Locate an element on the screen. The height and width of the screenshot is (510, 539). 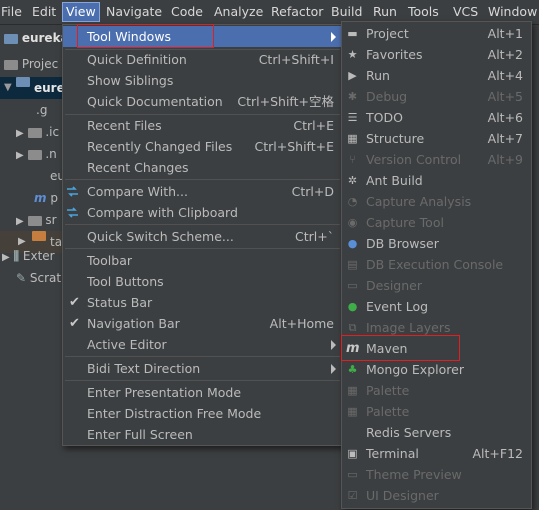
tree-item: ▶ .n is located at coordinates (36, 154).